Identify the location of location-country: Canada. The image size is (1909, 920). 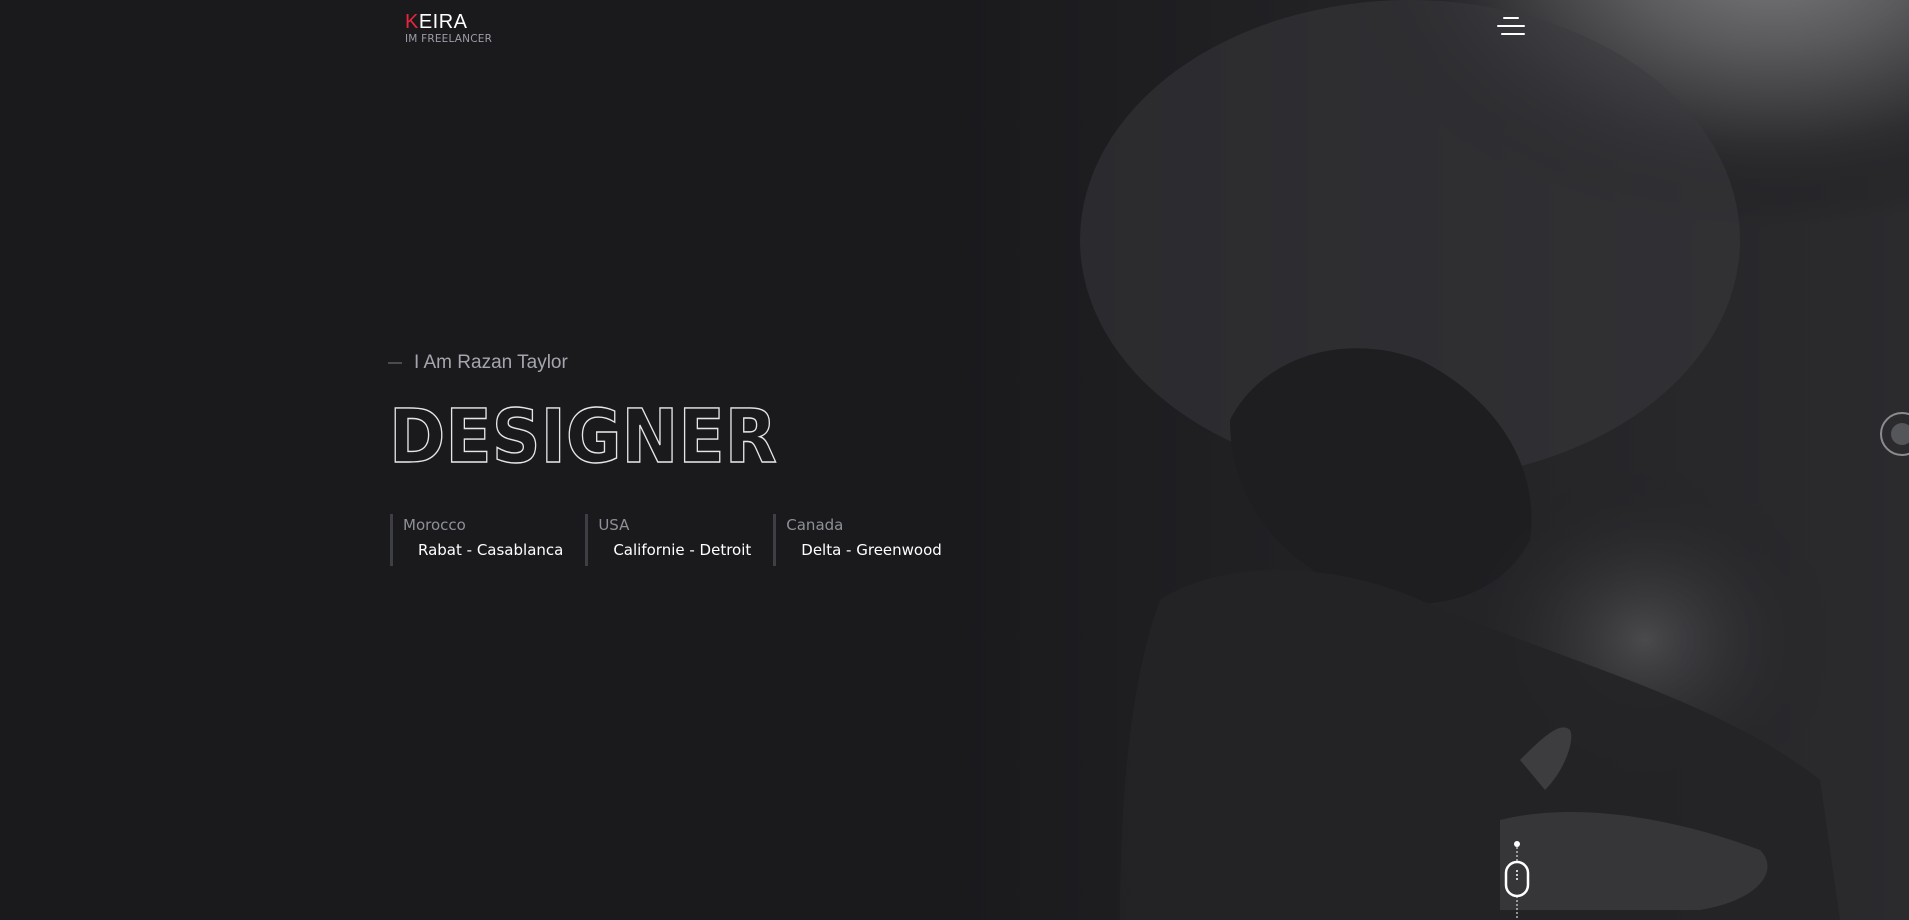
(815, 525).